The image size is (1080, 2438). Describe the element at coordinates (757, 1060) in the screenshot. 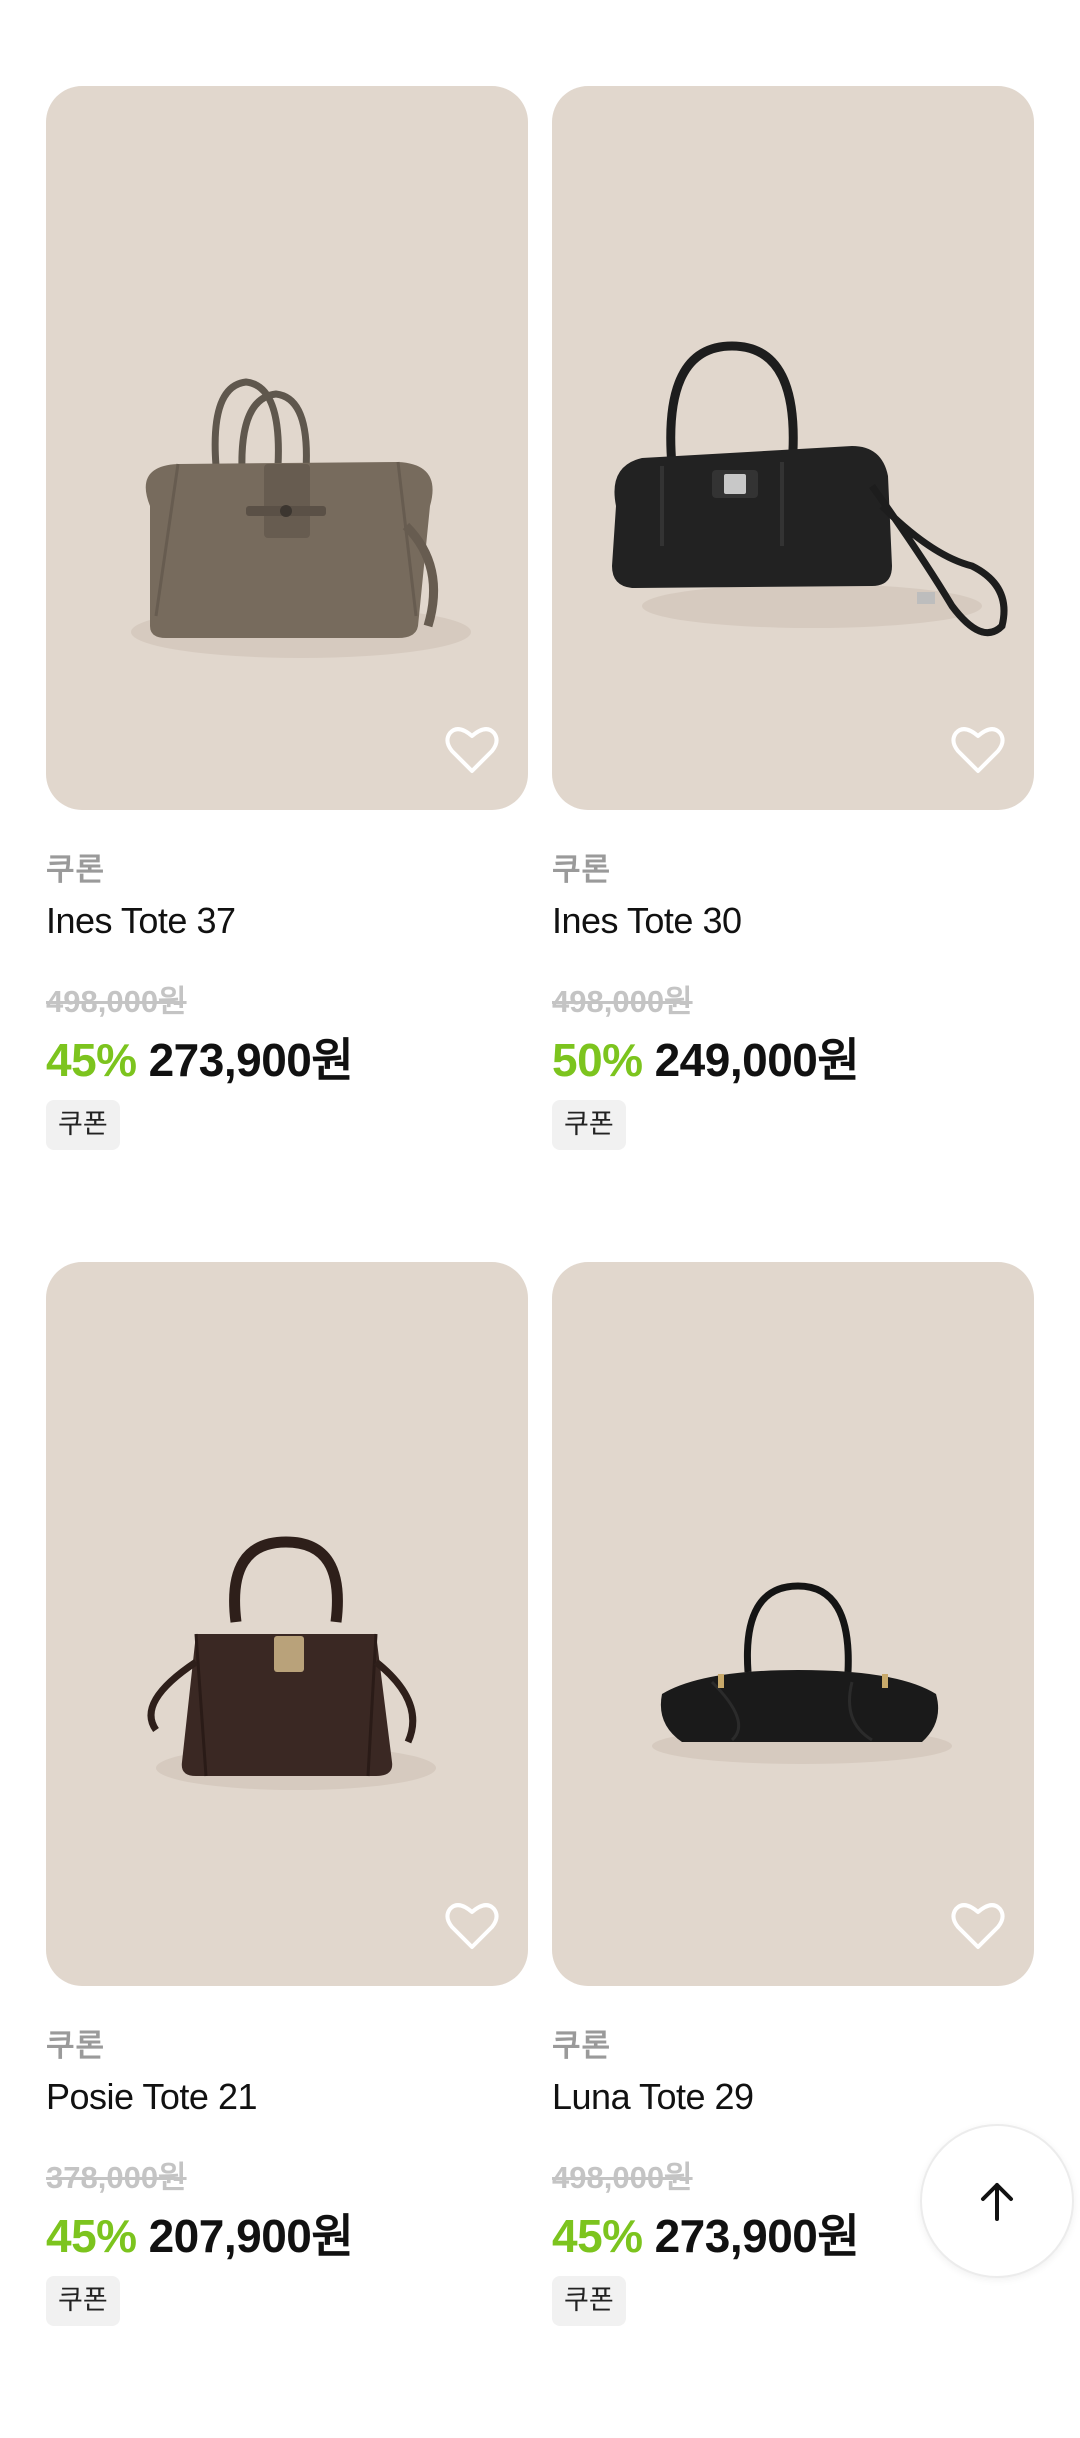

I see `sale-price: 249,000원` at that location.